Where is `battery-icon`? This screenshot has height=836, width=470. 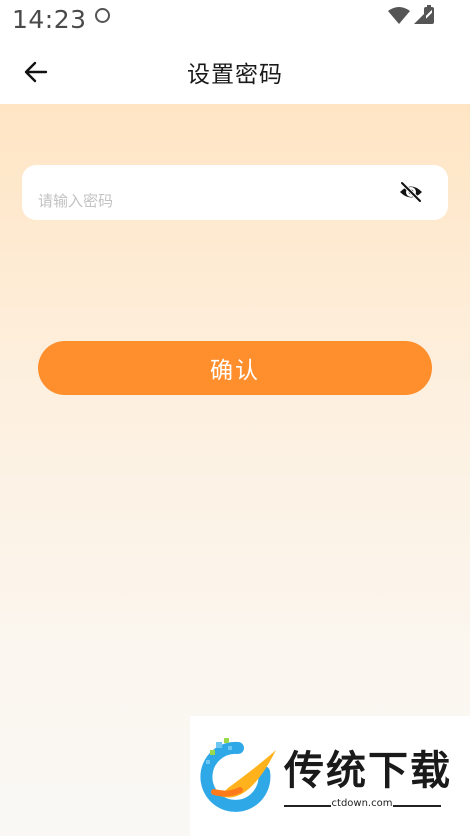
battery-icon is located at coordinates (429, 14).